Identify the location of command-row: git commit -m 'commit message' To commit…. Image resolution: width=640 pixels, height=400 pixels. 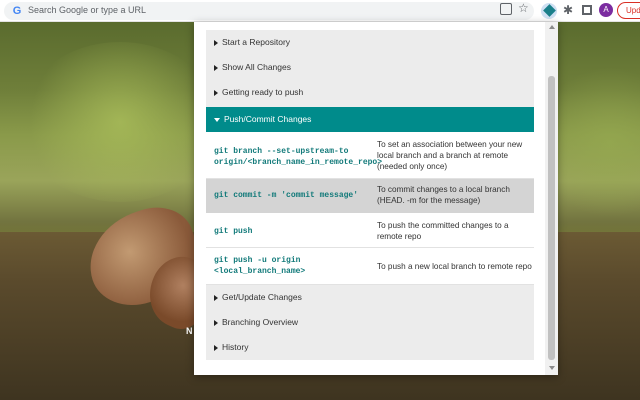
(370, 196).